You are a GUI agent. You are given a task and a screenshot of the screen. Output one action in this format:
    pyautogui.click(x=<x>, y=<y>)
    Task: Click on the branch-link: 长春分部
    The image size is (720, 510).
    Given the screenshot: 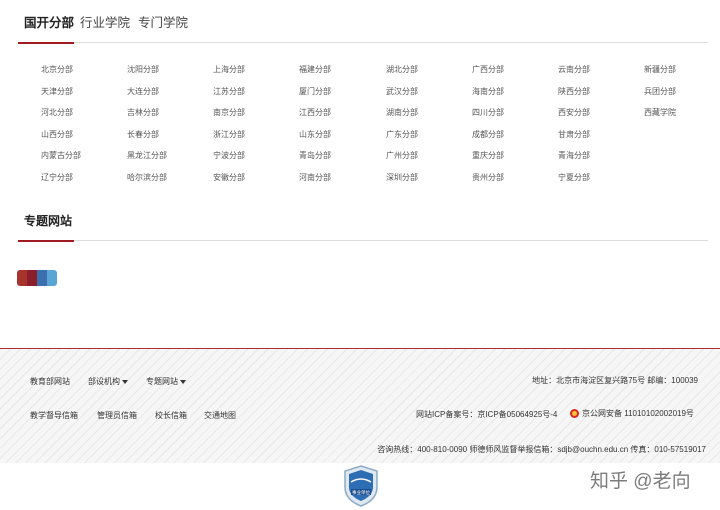 What is the action you would take?
    pyautogui.click(x=143, y=134)
    